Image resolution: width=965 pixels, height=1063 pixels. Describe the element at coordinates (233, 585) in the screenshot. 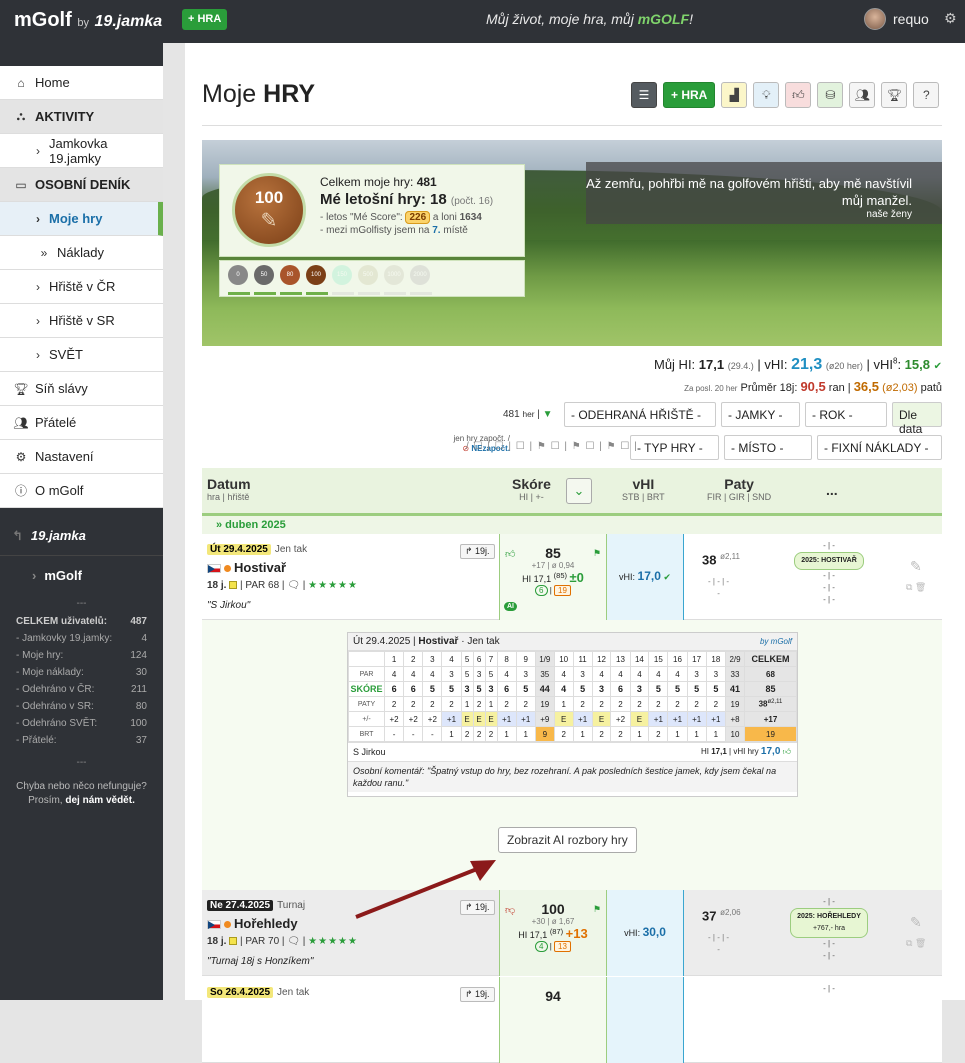

I see `tee-color-icon` at that location.